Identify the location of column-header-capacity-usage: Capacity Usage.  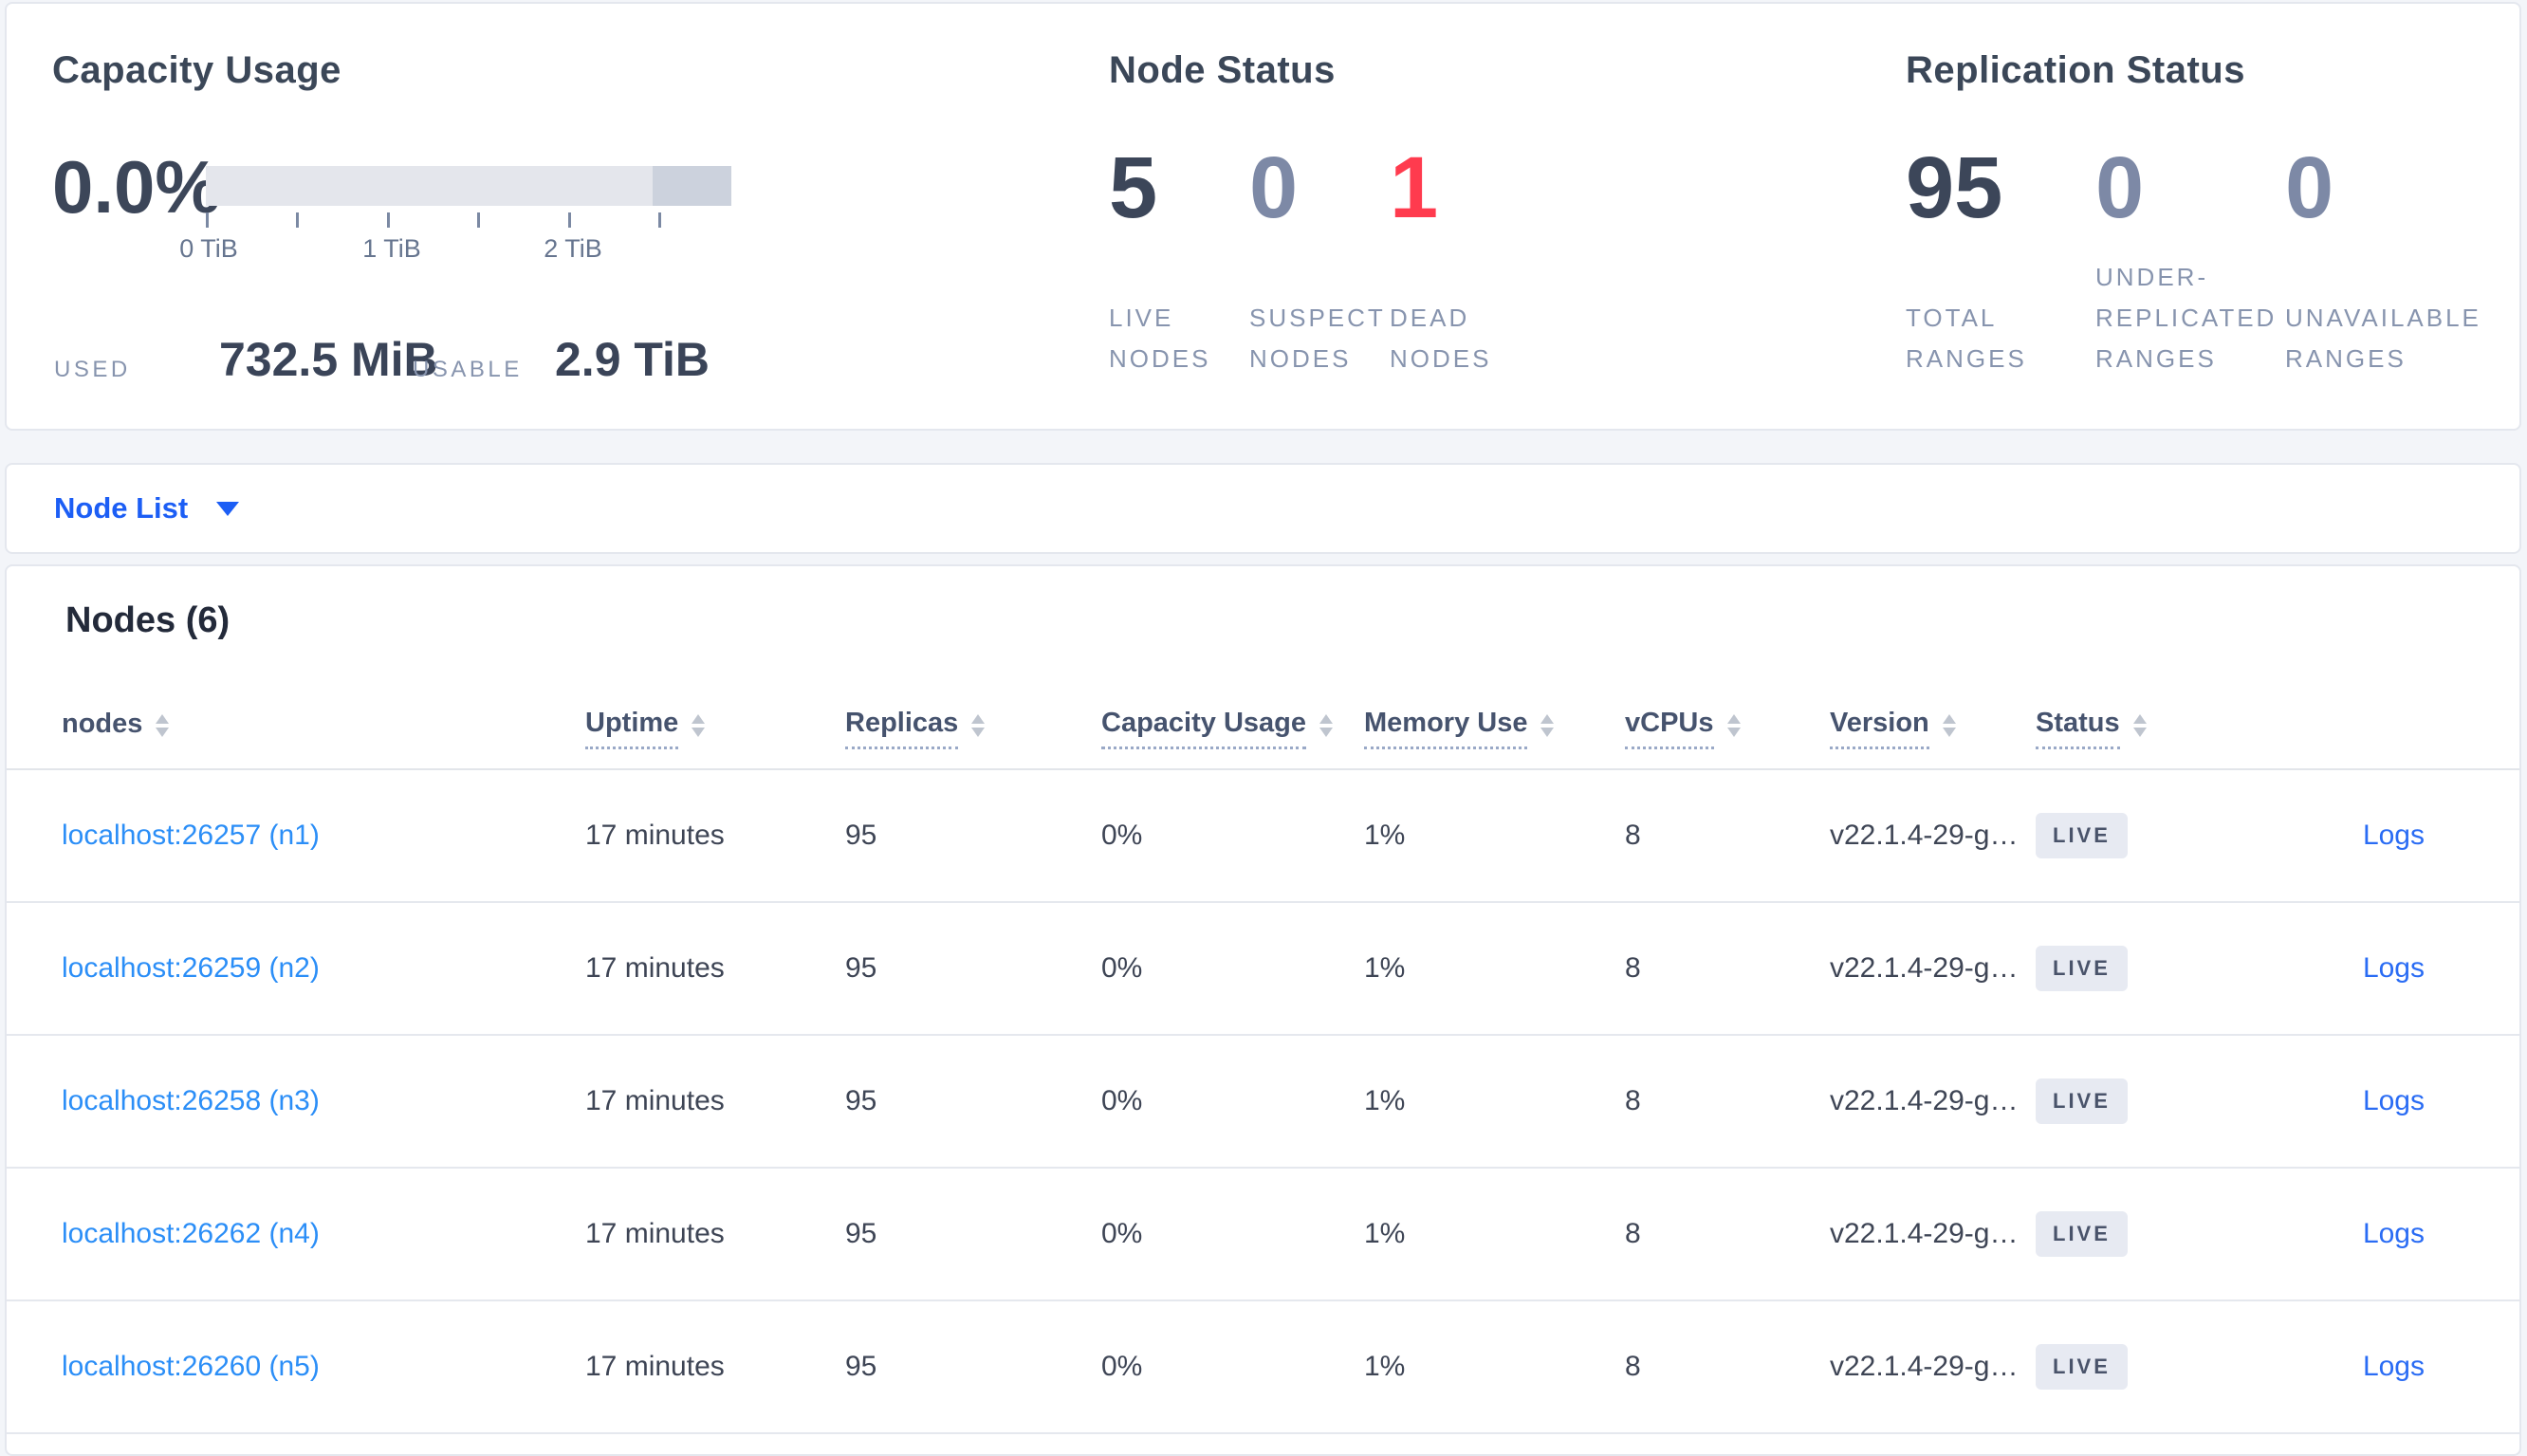
(1232, 729).